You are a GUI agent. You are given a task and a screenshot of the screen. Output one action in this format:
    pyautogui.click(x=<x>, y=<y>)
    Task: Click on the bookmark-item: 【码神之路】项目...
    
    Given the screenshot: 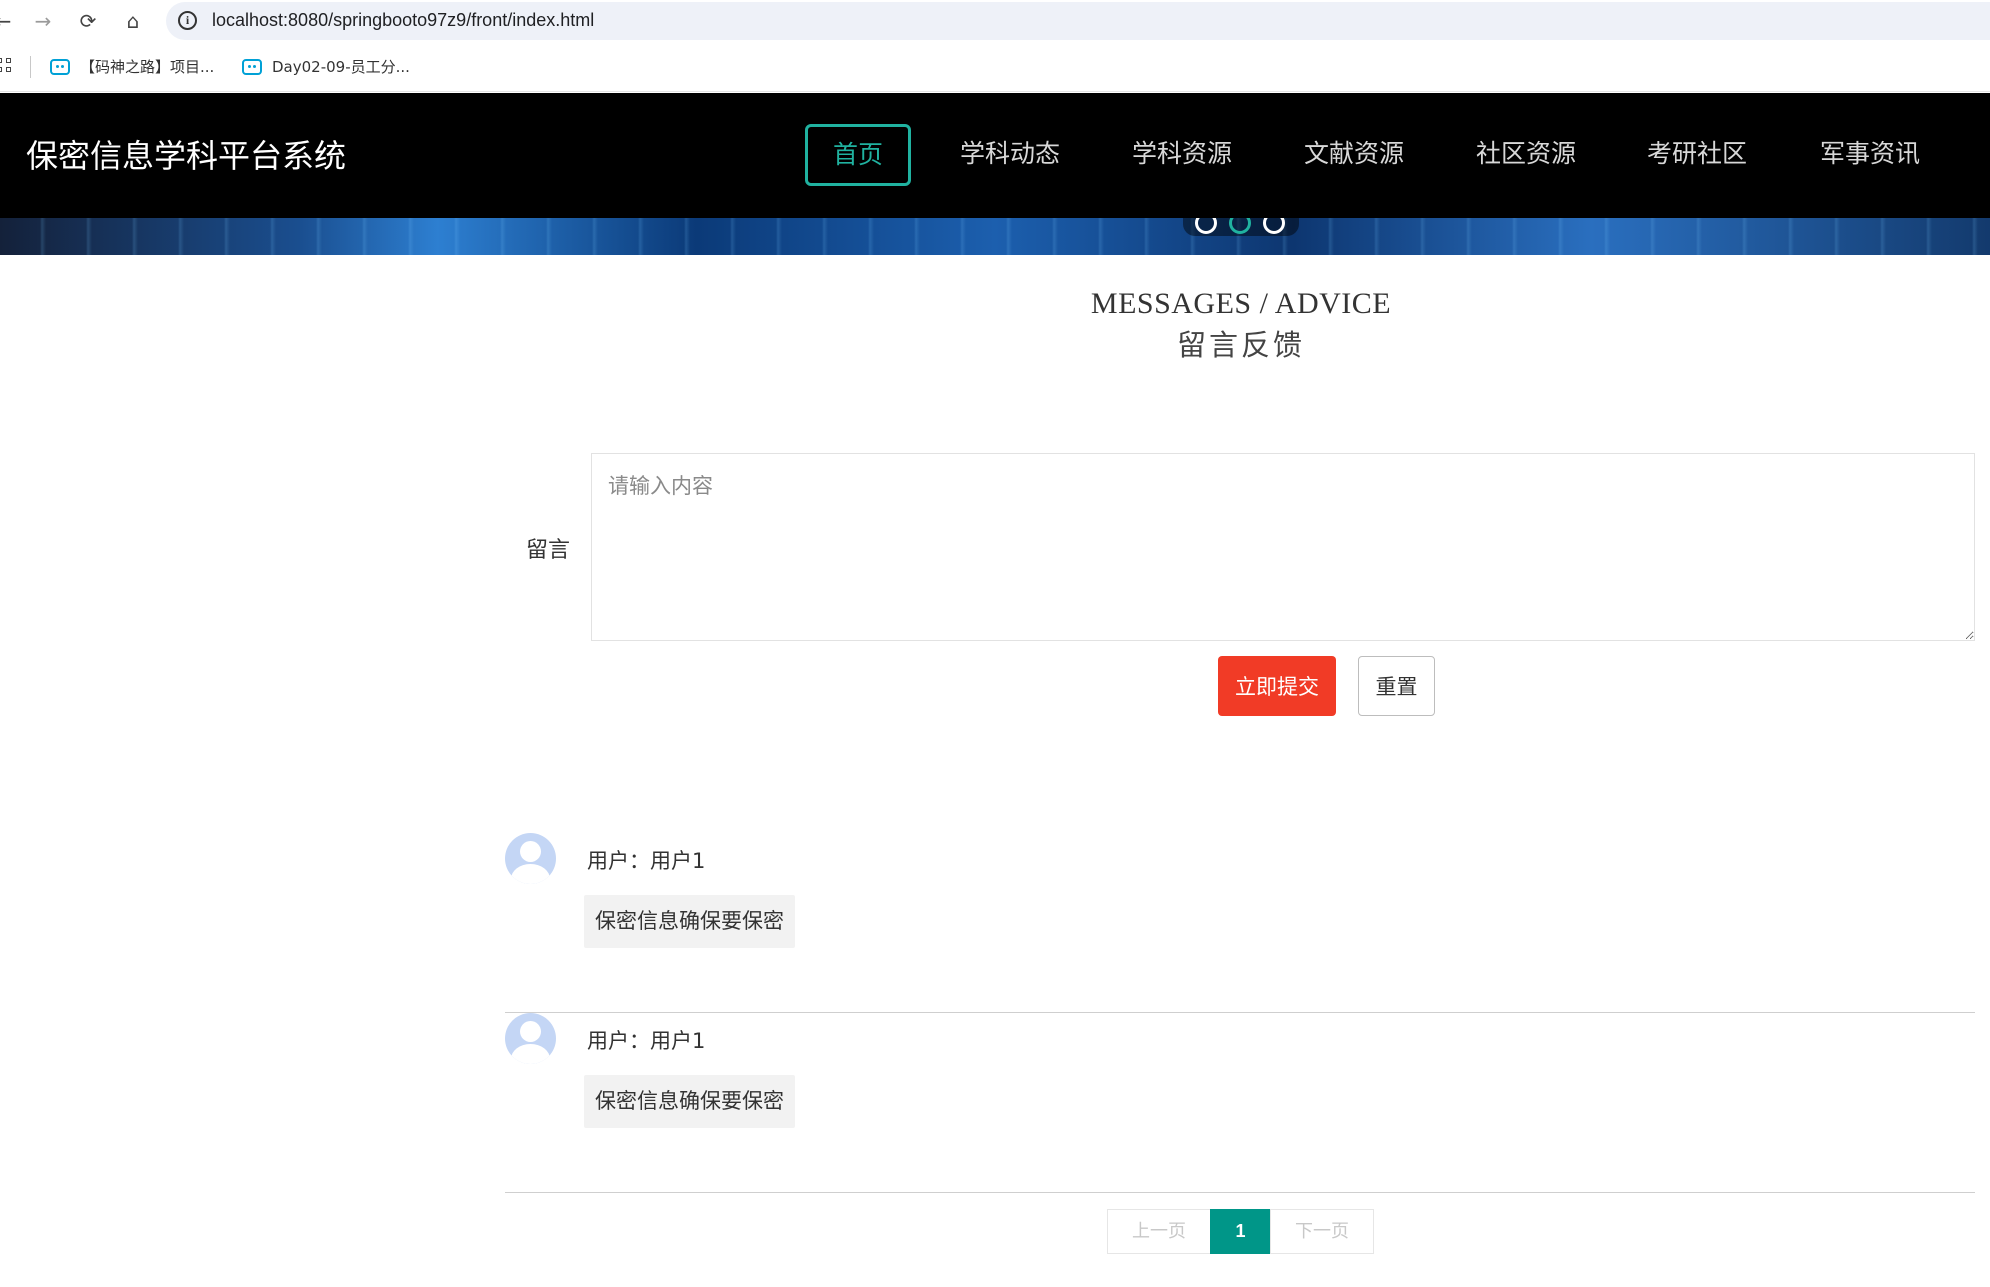 What is the action you would take?
    pyautogui.click(x=140, y=67)
    